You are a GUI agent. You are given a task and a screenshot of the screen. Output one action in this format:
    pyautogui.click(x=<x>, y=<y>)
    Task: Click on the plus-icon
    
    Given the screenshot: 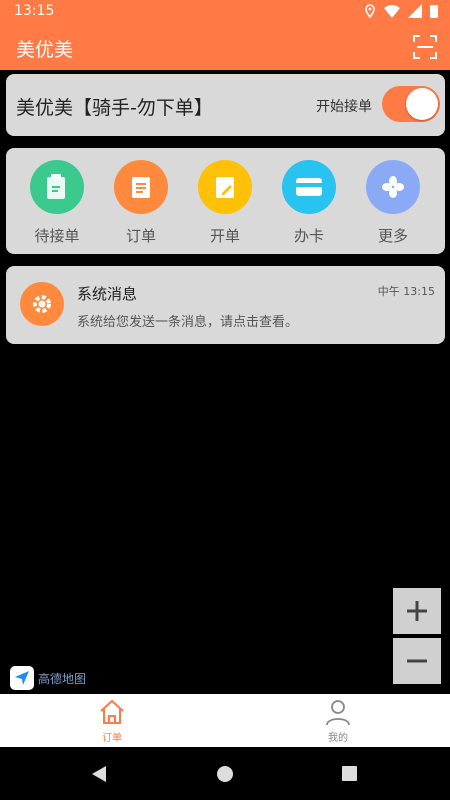 What is the action you would take?
    pyautogui.click(x=417, y=611)
    